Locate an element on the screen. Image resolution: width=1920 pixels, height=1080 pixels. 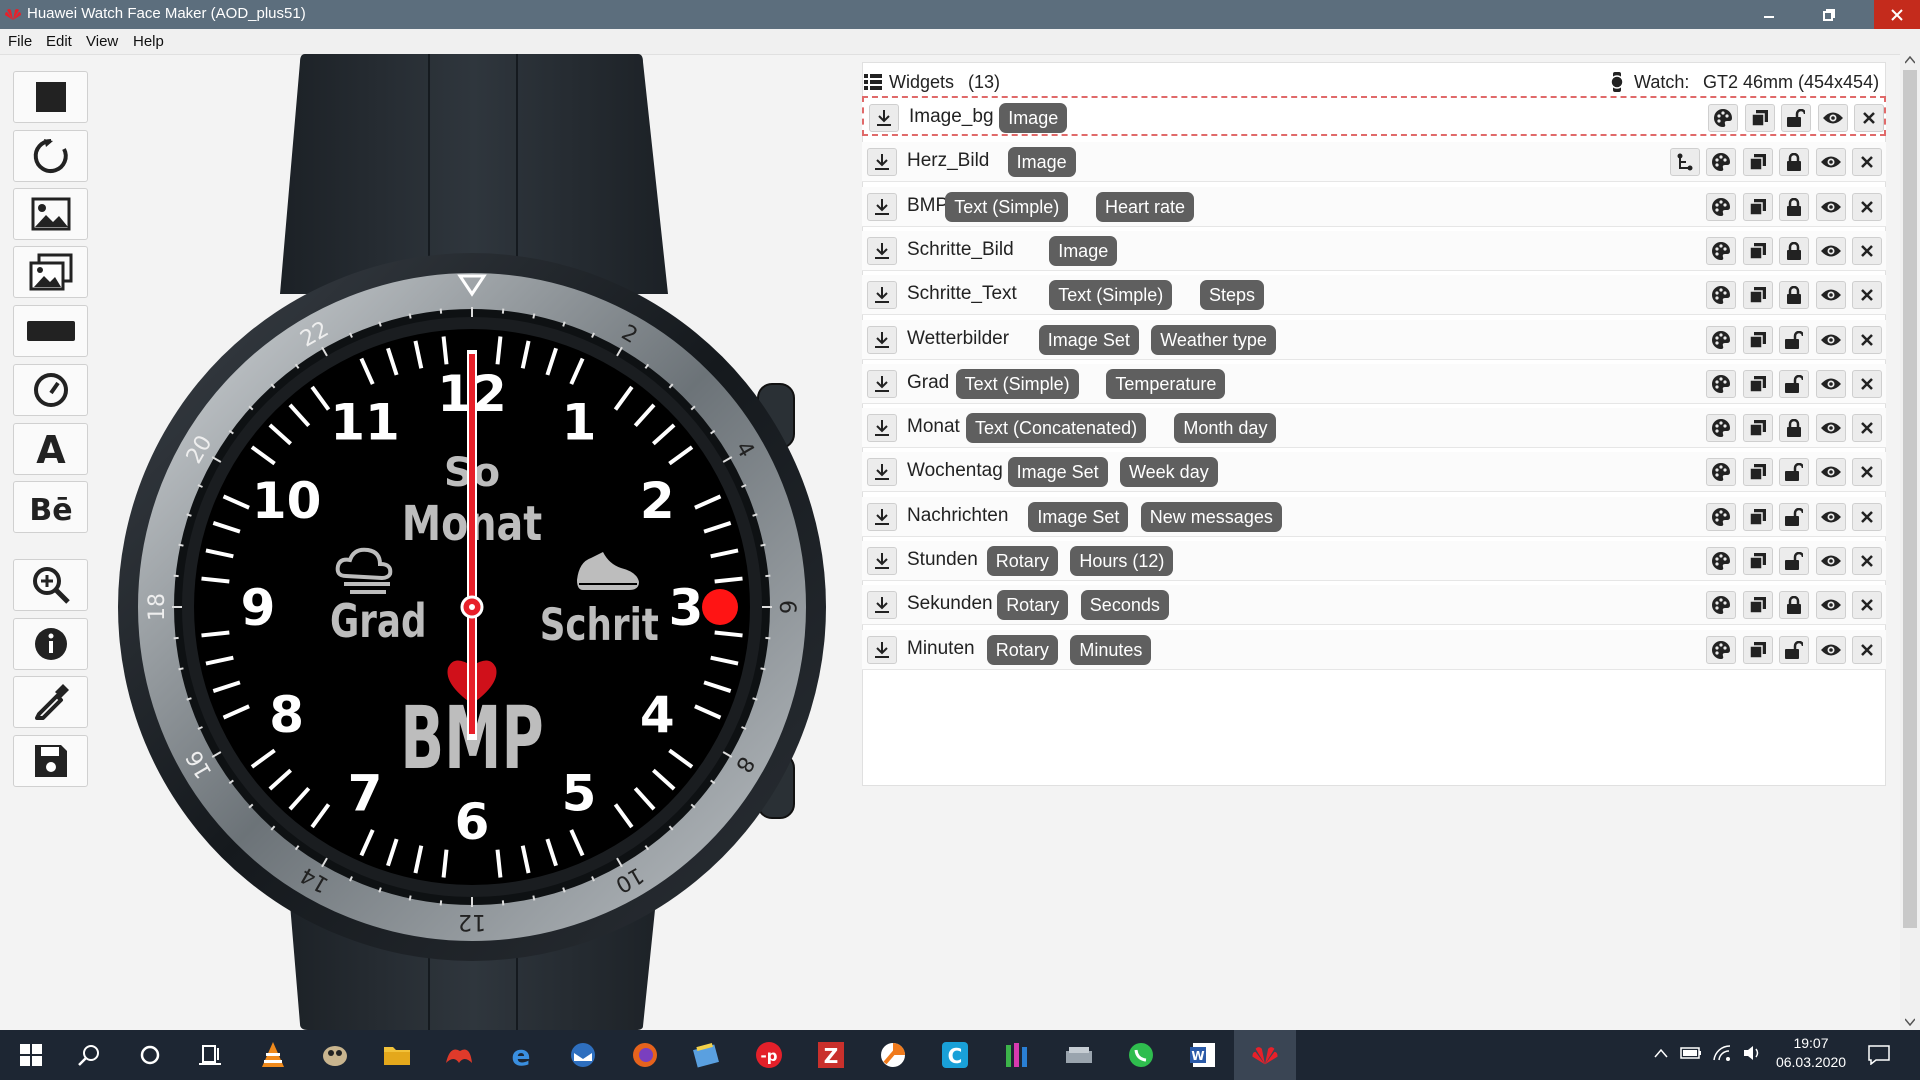
widget-row: BMP Text (Simple) Heart rate is located at coordinates (1374, 206).